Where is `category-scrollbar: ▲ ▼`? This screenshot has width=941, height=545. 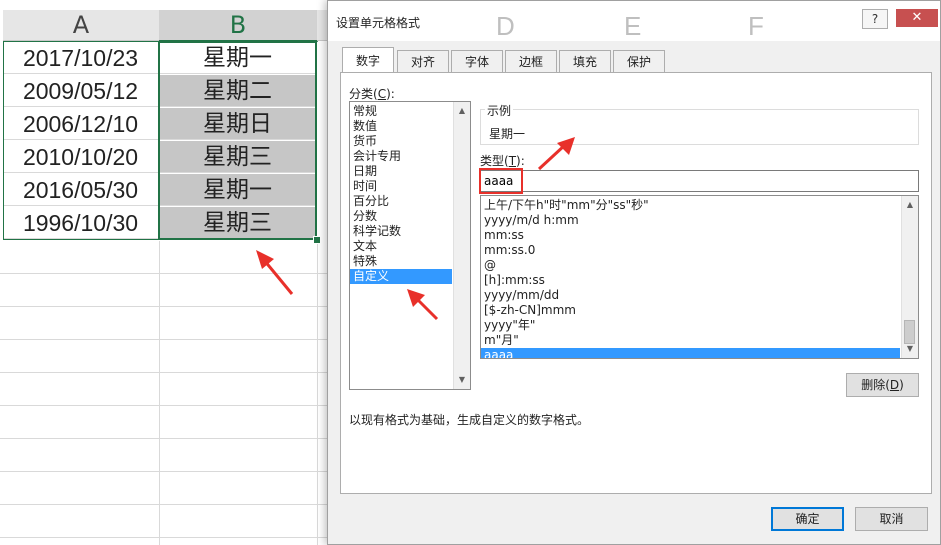 category-scrollbar: ▲ ▼ is located at coordinates (461, 245).